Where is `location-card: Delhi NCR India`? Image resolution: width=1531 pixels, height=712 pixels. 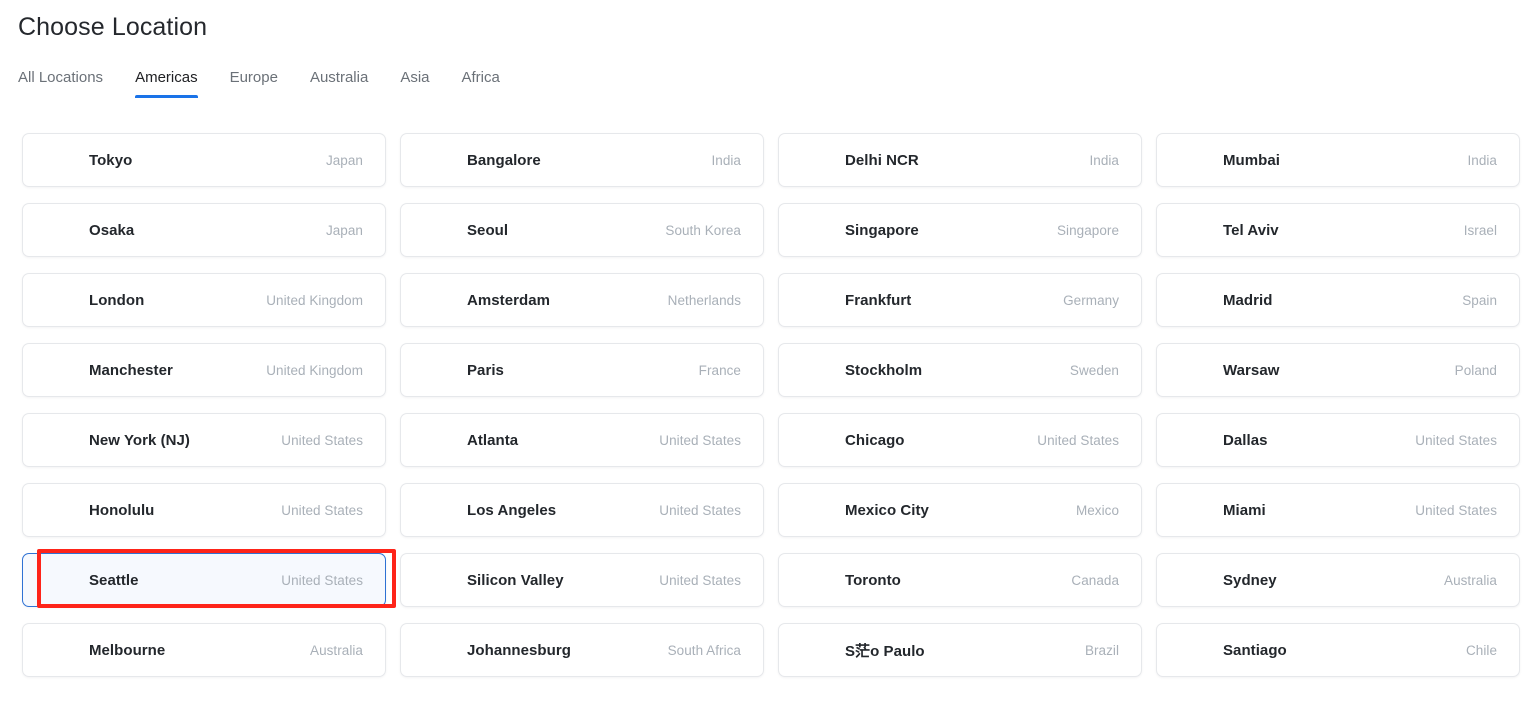 location-card: Delhi NCR India is located at coordinates (960, 160).